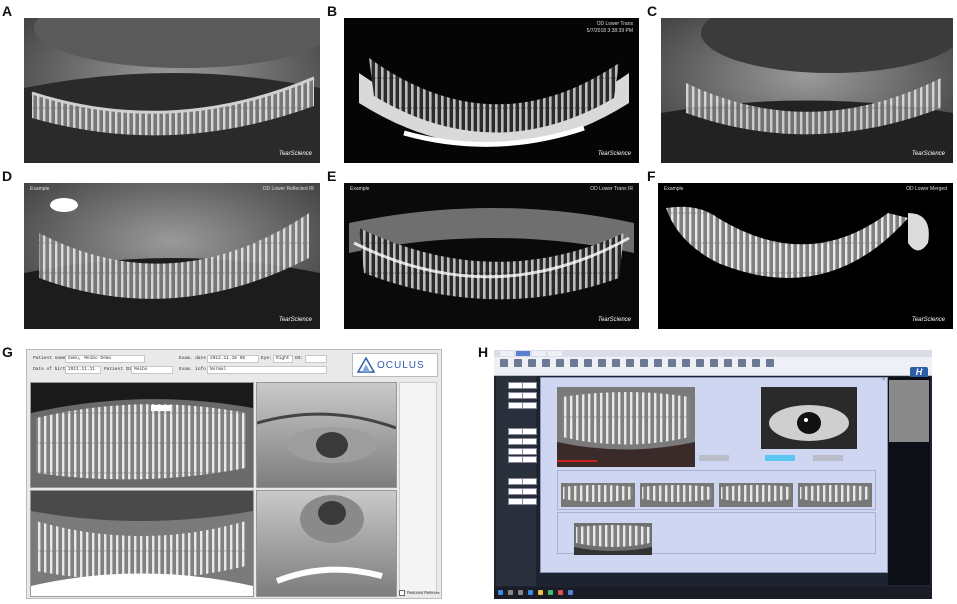 The height and width of the screenshot is (604, 957). Describe the element at coordinates (809, 418) in the screenshot. I see `eye-preview-image` at that location.